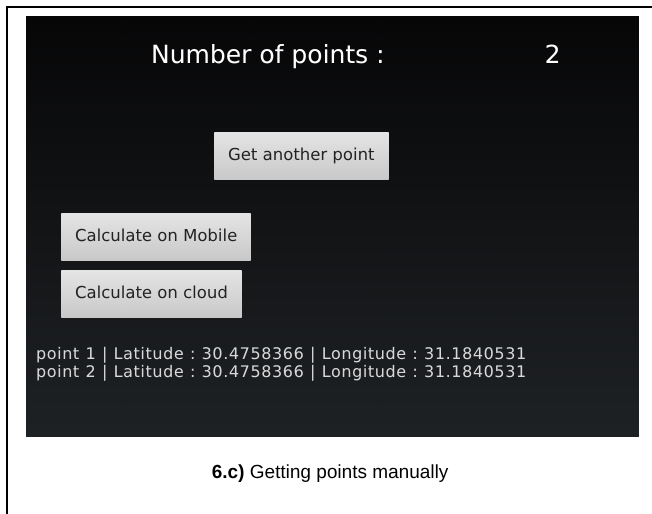 Image resolution: width=652 pixels, height=514 pixels. Describe the element at coordinates (156, 236) in the screenshot. I see `action-button: Calculate on Mobile` at that location.